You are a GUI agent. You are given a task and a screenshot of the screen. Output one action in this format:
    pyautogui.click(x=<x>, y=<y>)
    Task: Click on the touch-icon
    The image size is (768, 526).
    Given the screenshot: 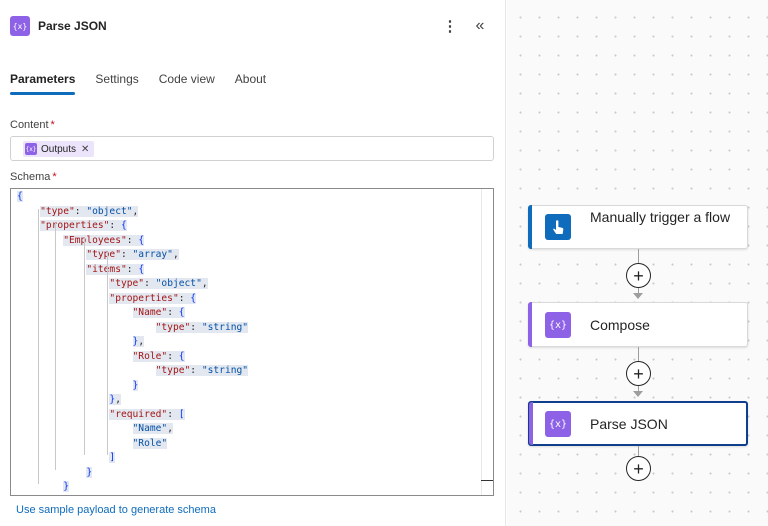 What is the action you would take?
    pyautogui.click(x=558, y=227)
    